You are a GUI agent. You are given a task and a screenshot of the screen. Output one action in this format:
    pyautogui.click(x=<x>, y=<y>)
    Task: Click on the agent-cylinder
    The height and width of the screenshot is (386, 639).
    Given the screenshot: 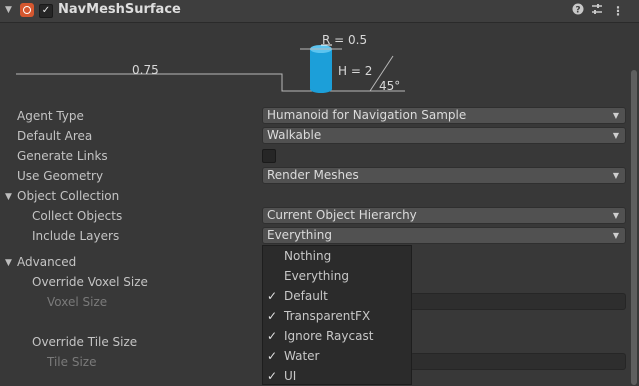 What is the action you would take?
    pyautogui.click(x=321, y=69)
    